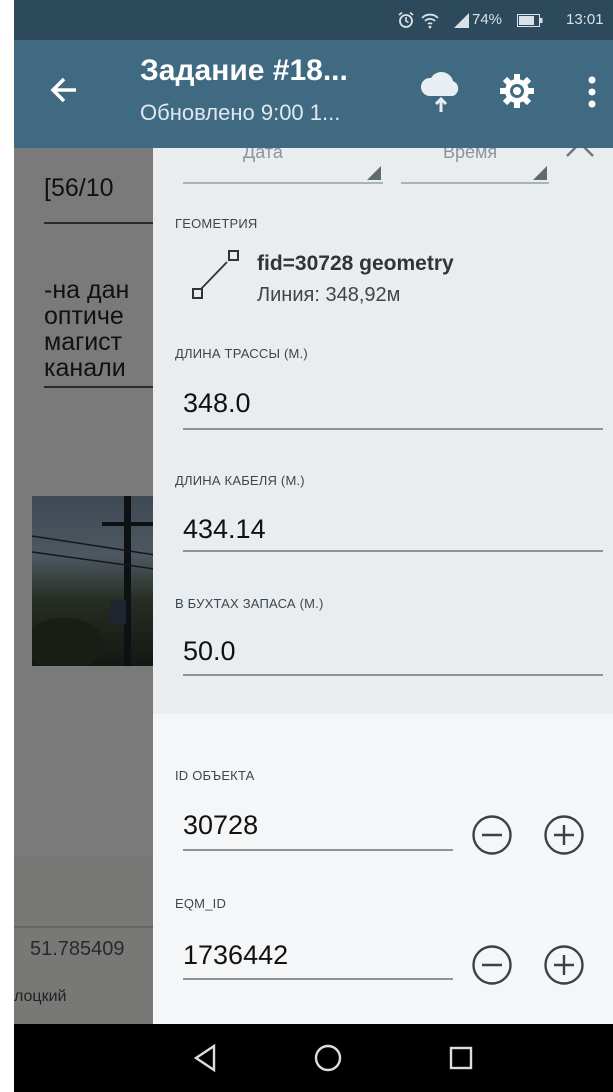 This screenshot has width=613, height=1092. I want to click on status-bar: 74% 13:01, so click(313, 20).